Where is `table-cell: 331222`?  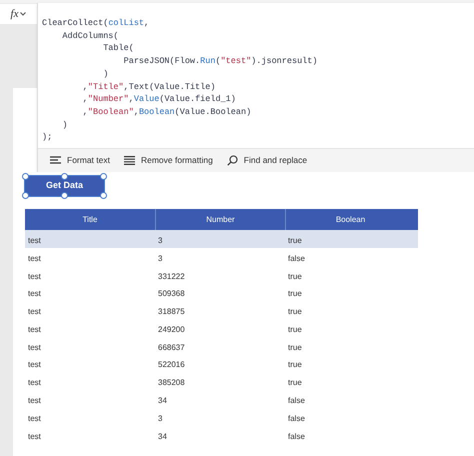 table-cell: 331222 is located at coordinates (171, 276).